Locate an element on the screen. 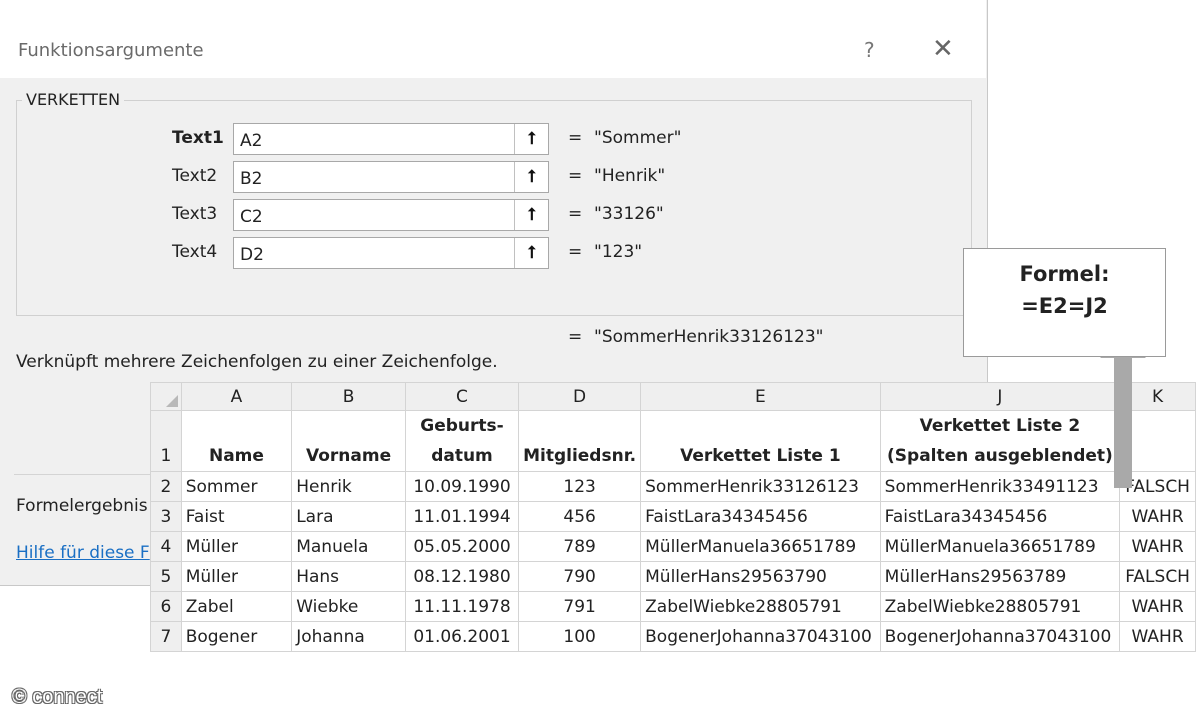 This screenshot has height=720, width=1200. table-cell: FALSCH is located at coordinates (1157, 576).